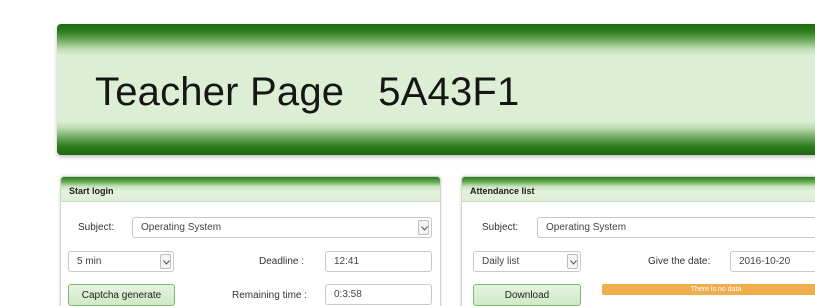  Describe the element at coordinates (500, 227) in the screenshot. I see `attendance-subject-label: Subject:` at that location.